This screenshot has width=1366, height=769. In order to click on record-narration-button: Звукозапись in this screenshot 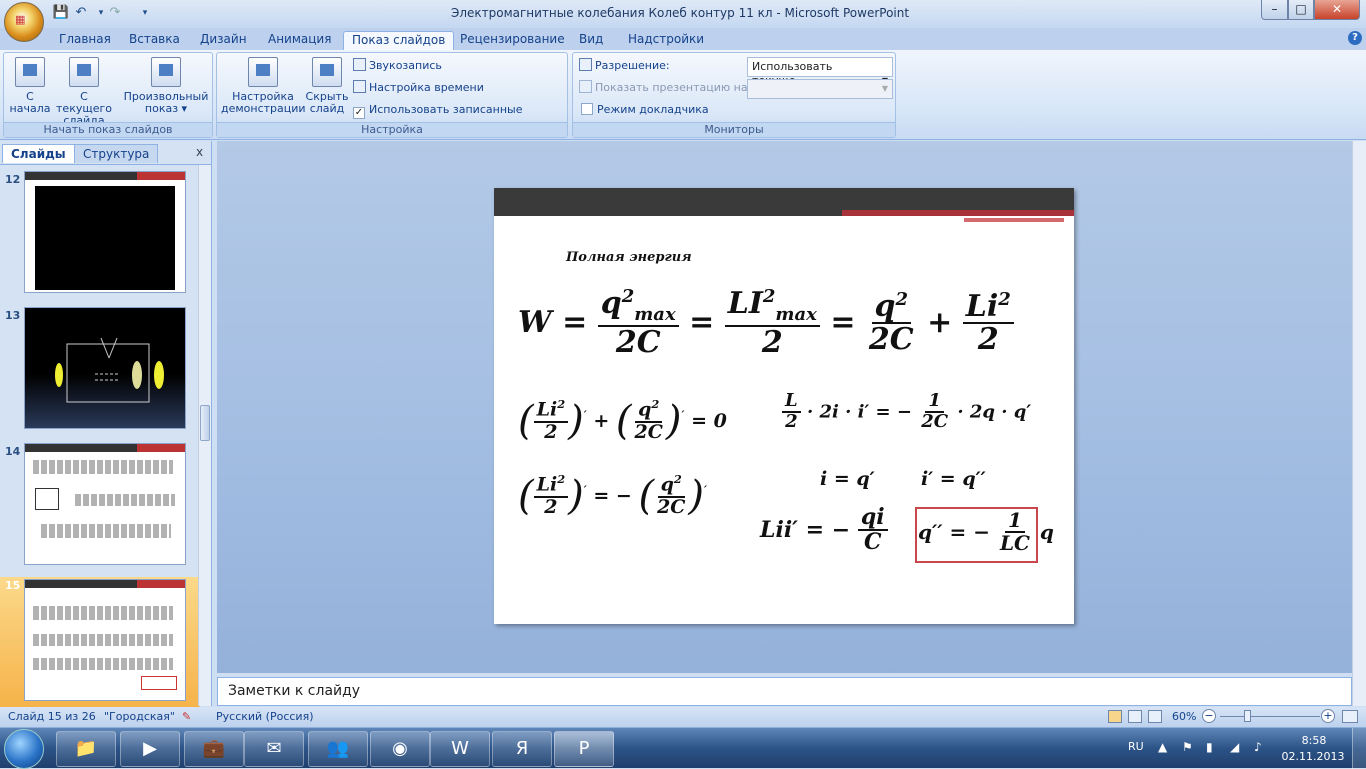, I will do `click(397, 66)`.